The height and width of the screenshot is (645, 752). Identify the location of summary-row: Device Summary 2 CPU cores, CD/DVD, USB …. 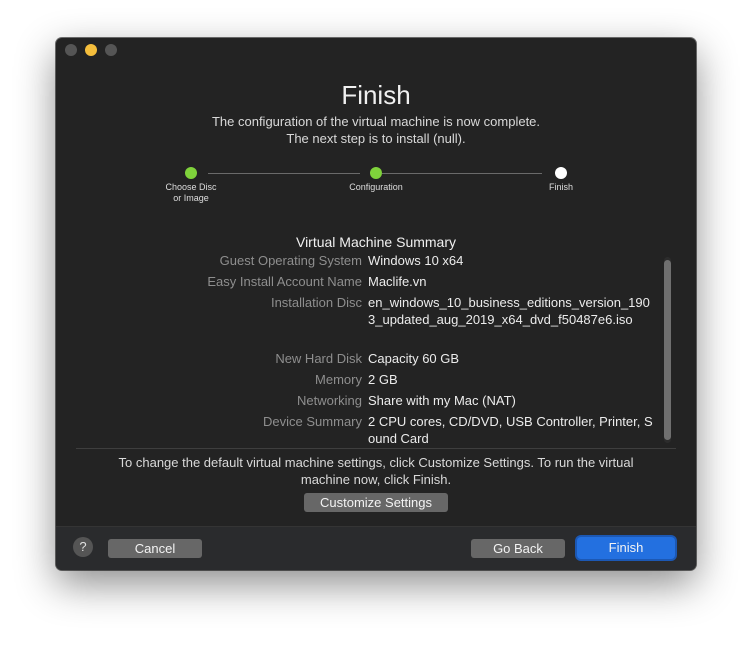
(366, 430).